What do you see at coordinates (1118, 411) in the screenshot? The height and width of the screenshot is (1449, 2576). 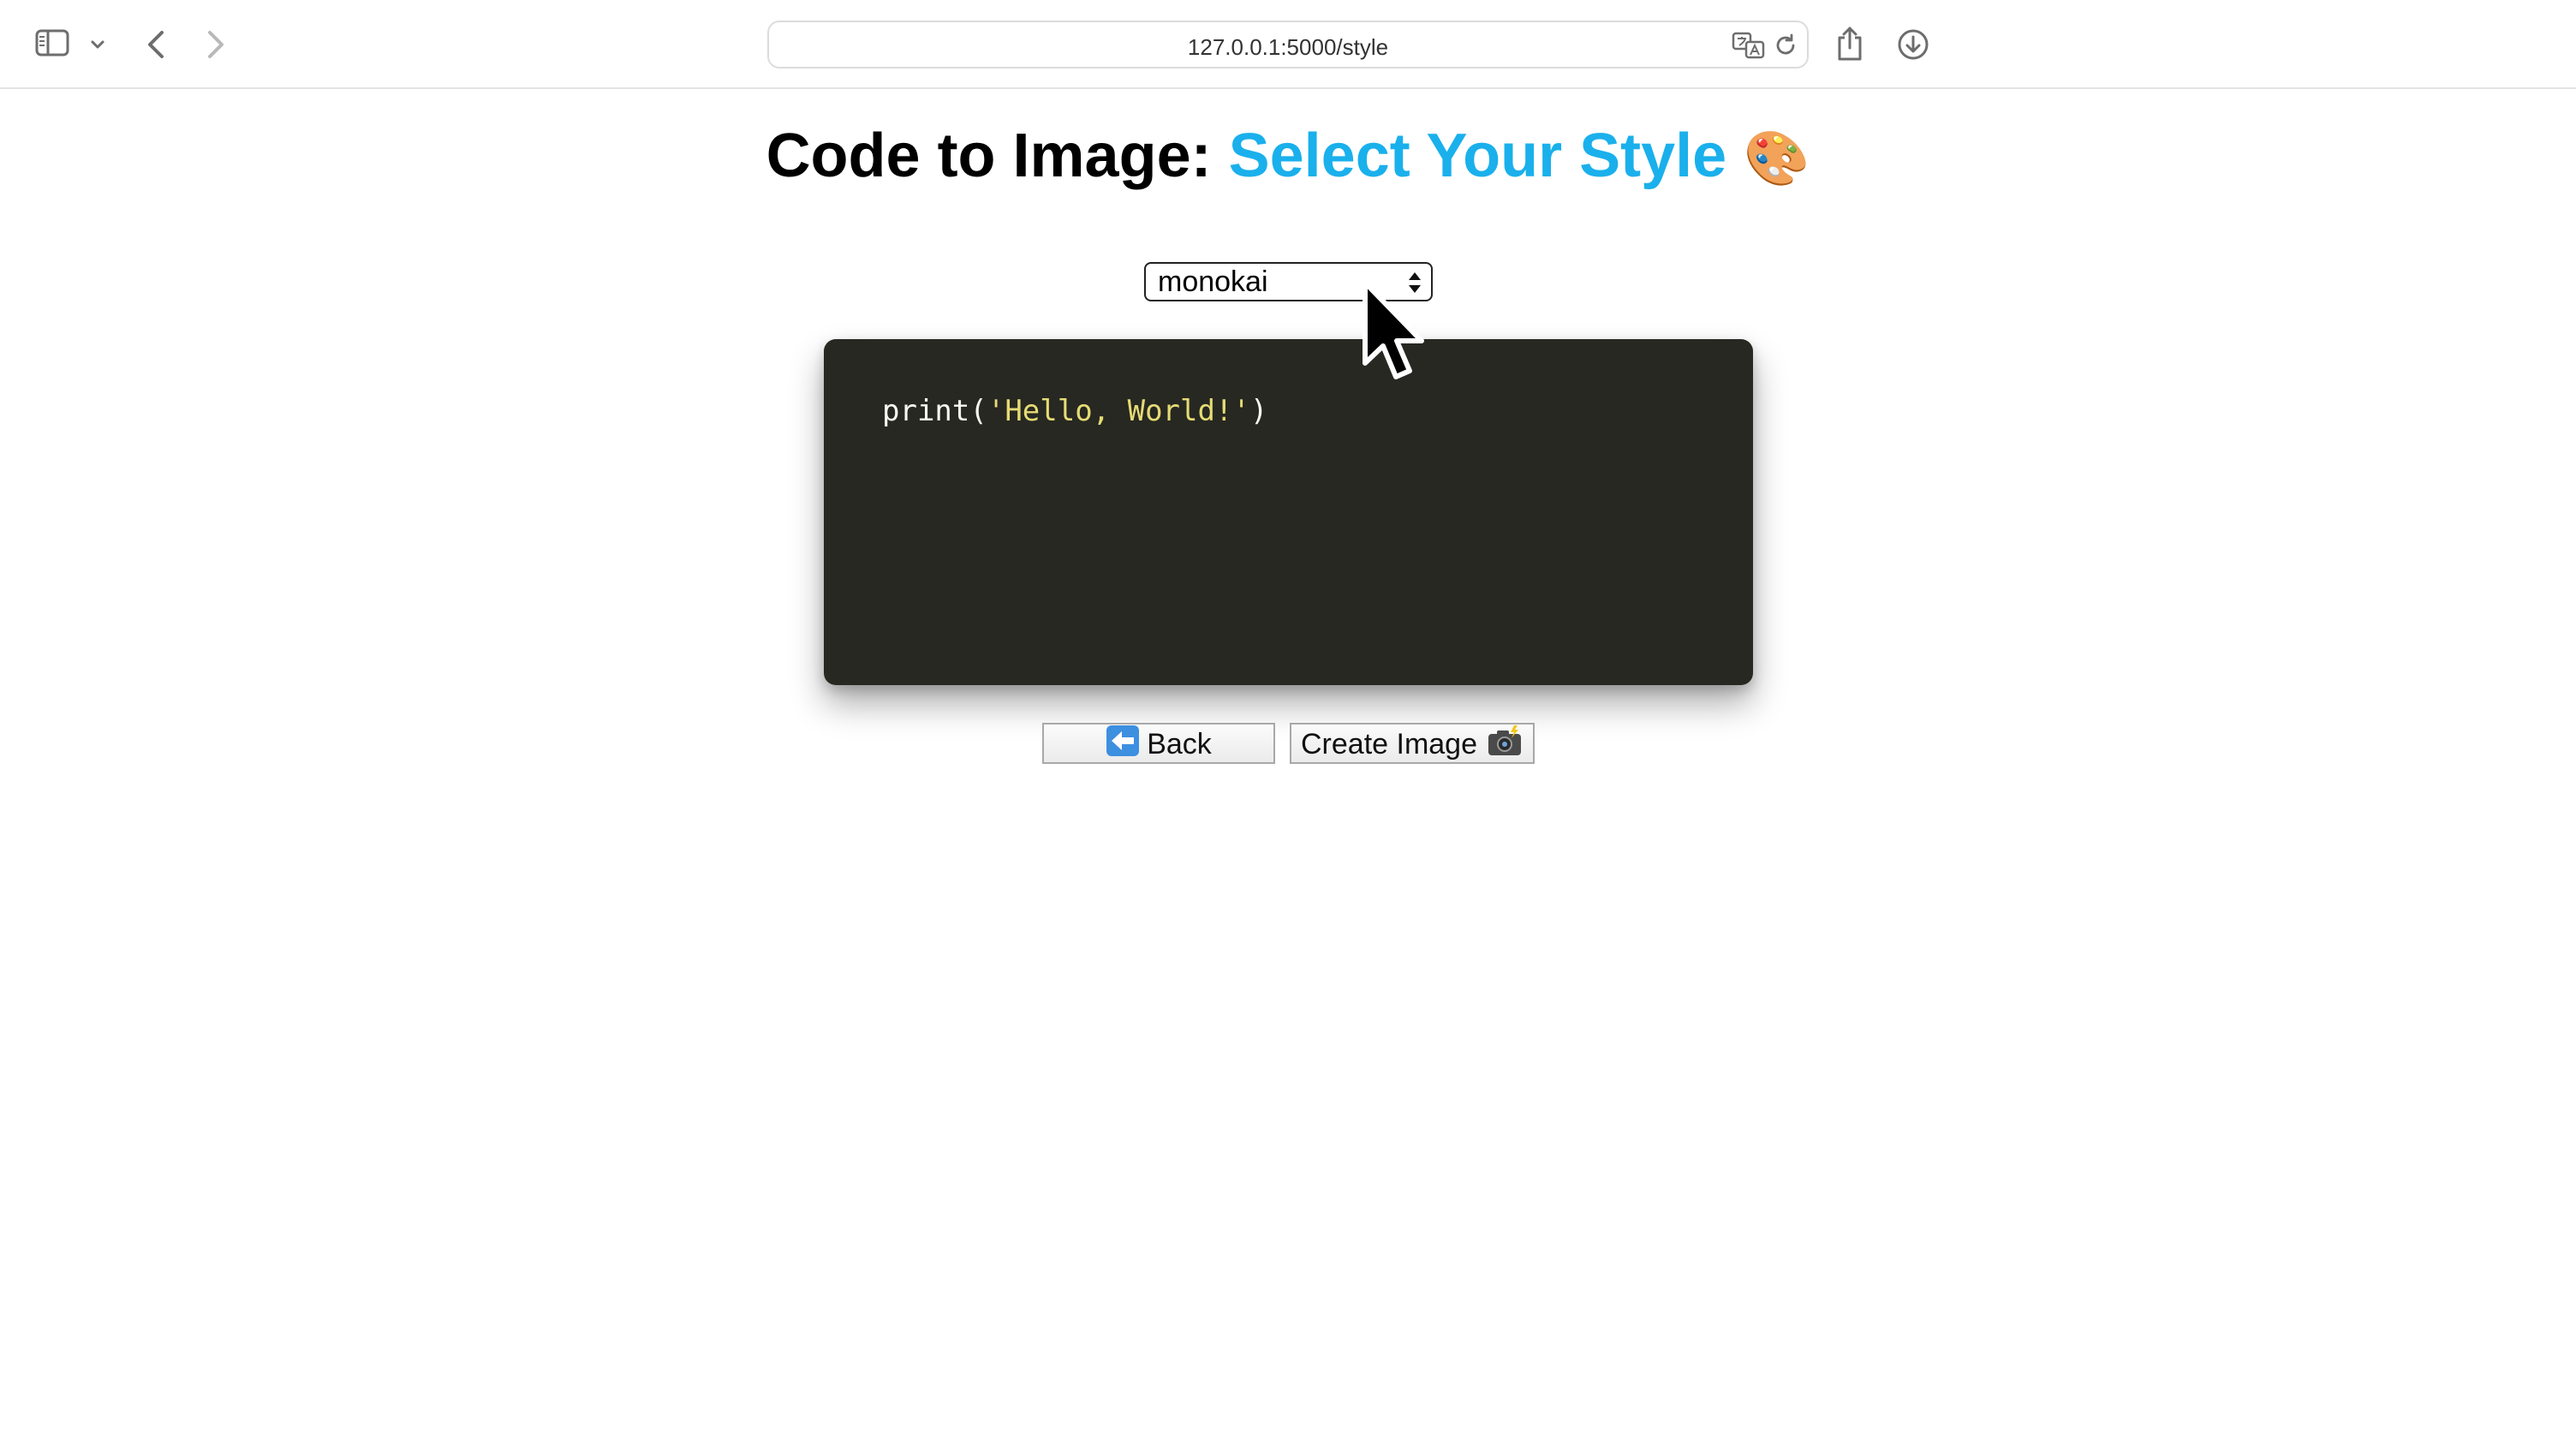 I see `code-token-string: 'Hello, World!'` at bounding box center [1118, 411].